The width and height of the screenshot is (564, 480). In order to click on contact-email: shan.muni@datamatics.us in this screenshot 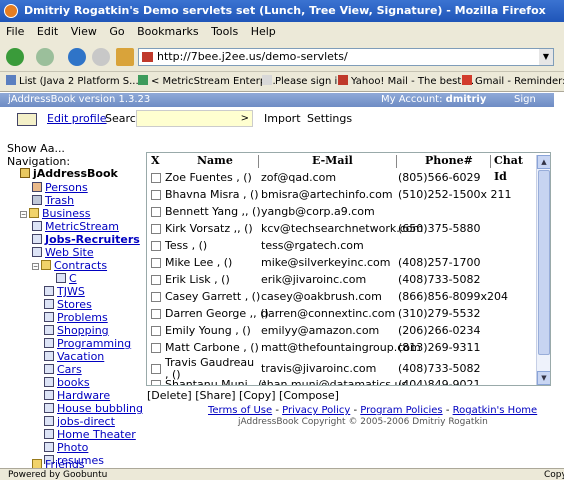, I will do `click(334, 381)`.